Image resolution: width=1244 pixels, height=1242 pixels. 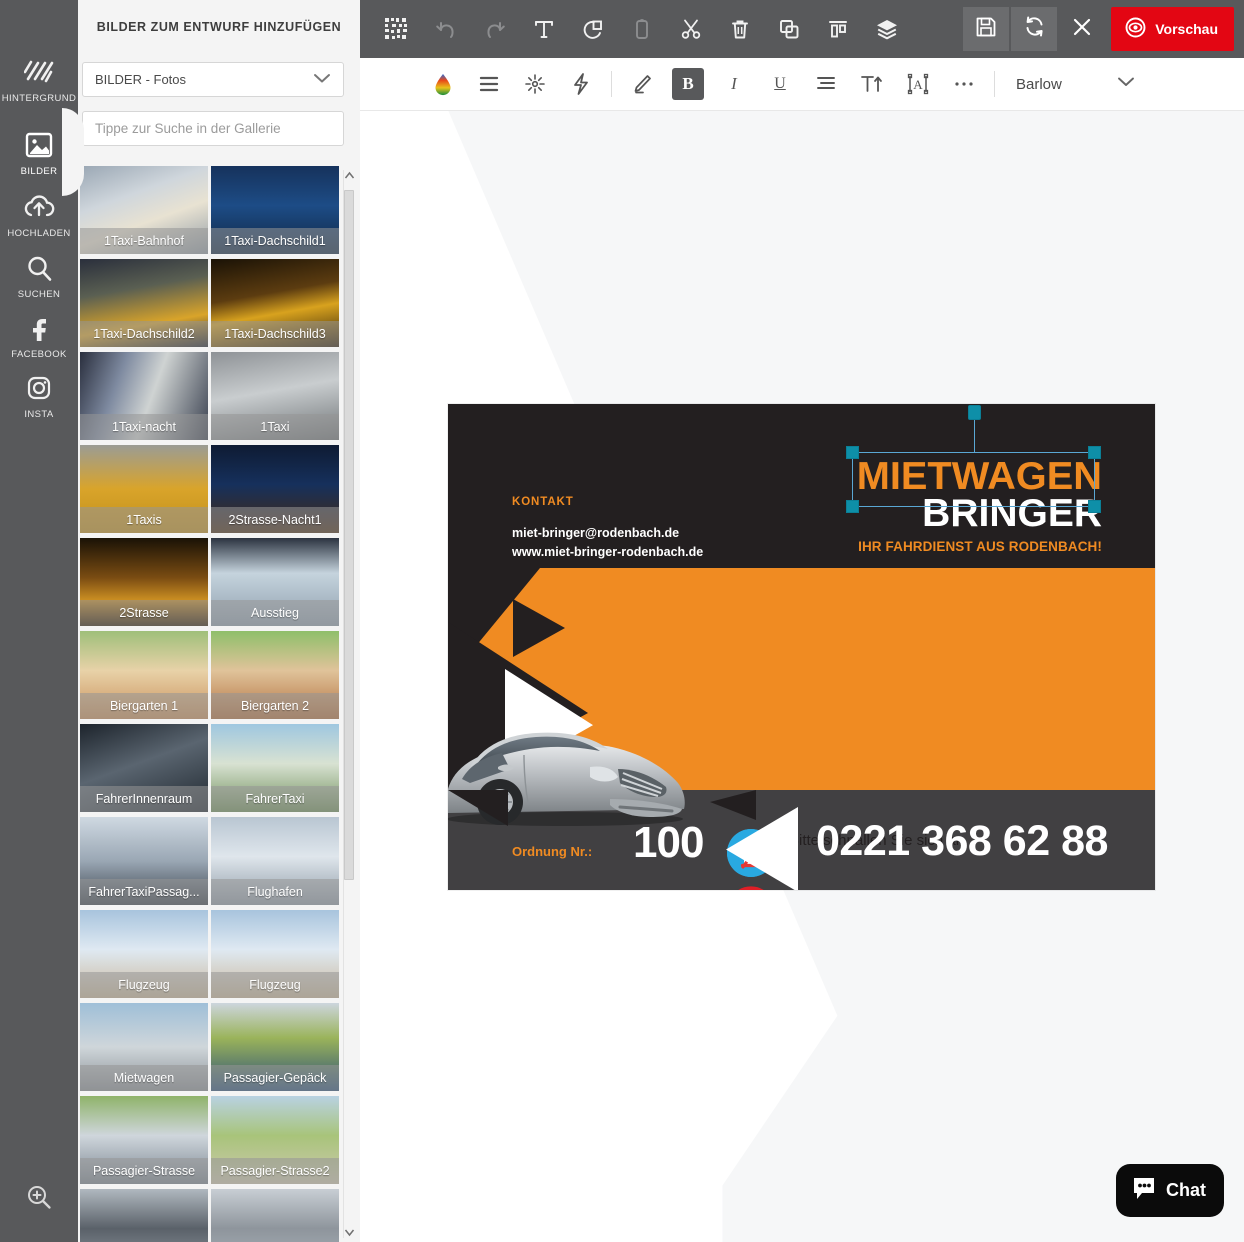 What do you see at coordinates (213, 128) in the screenshot?
I see `gallery-search-input` at bounding box center [213, 128].